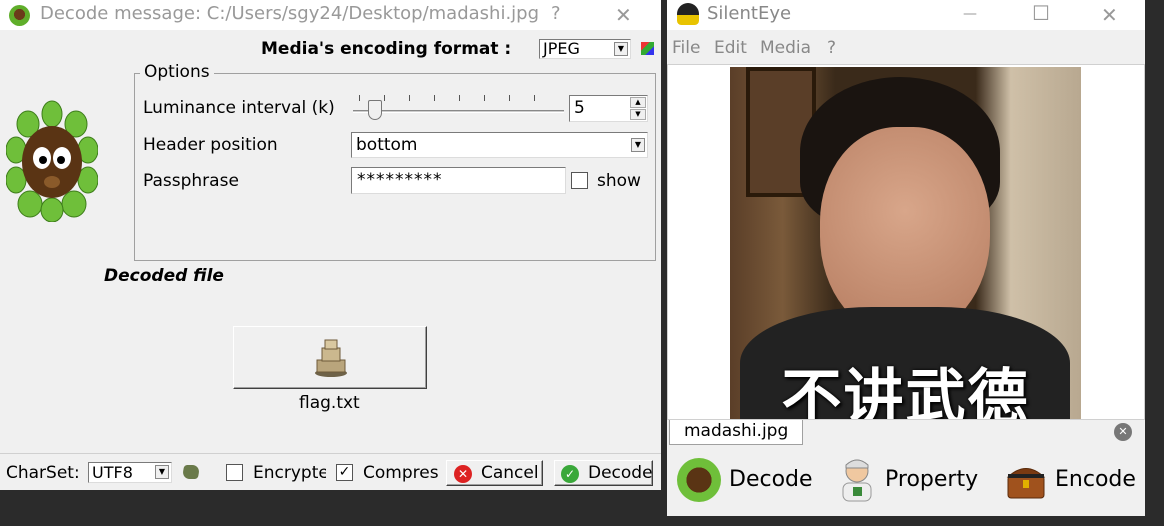 This screenshot has height=526, width=1164. What do you see at coordinates (1026, 480) in the screenshot?
I see `encode-chest-icon` at bounding box center [1026, 480].